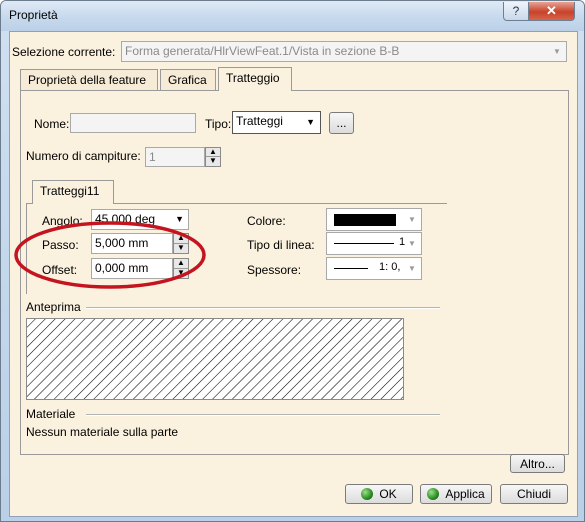  I want to click on materiale-divider, so click(263, 415).